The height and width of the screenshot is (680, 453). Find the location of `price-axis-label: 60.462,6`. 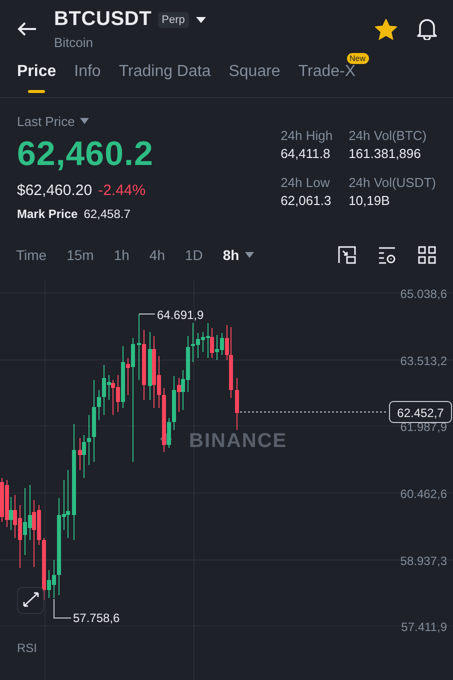

price-axis-label: 60.462,6 is located at coordinates (423, 494).